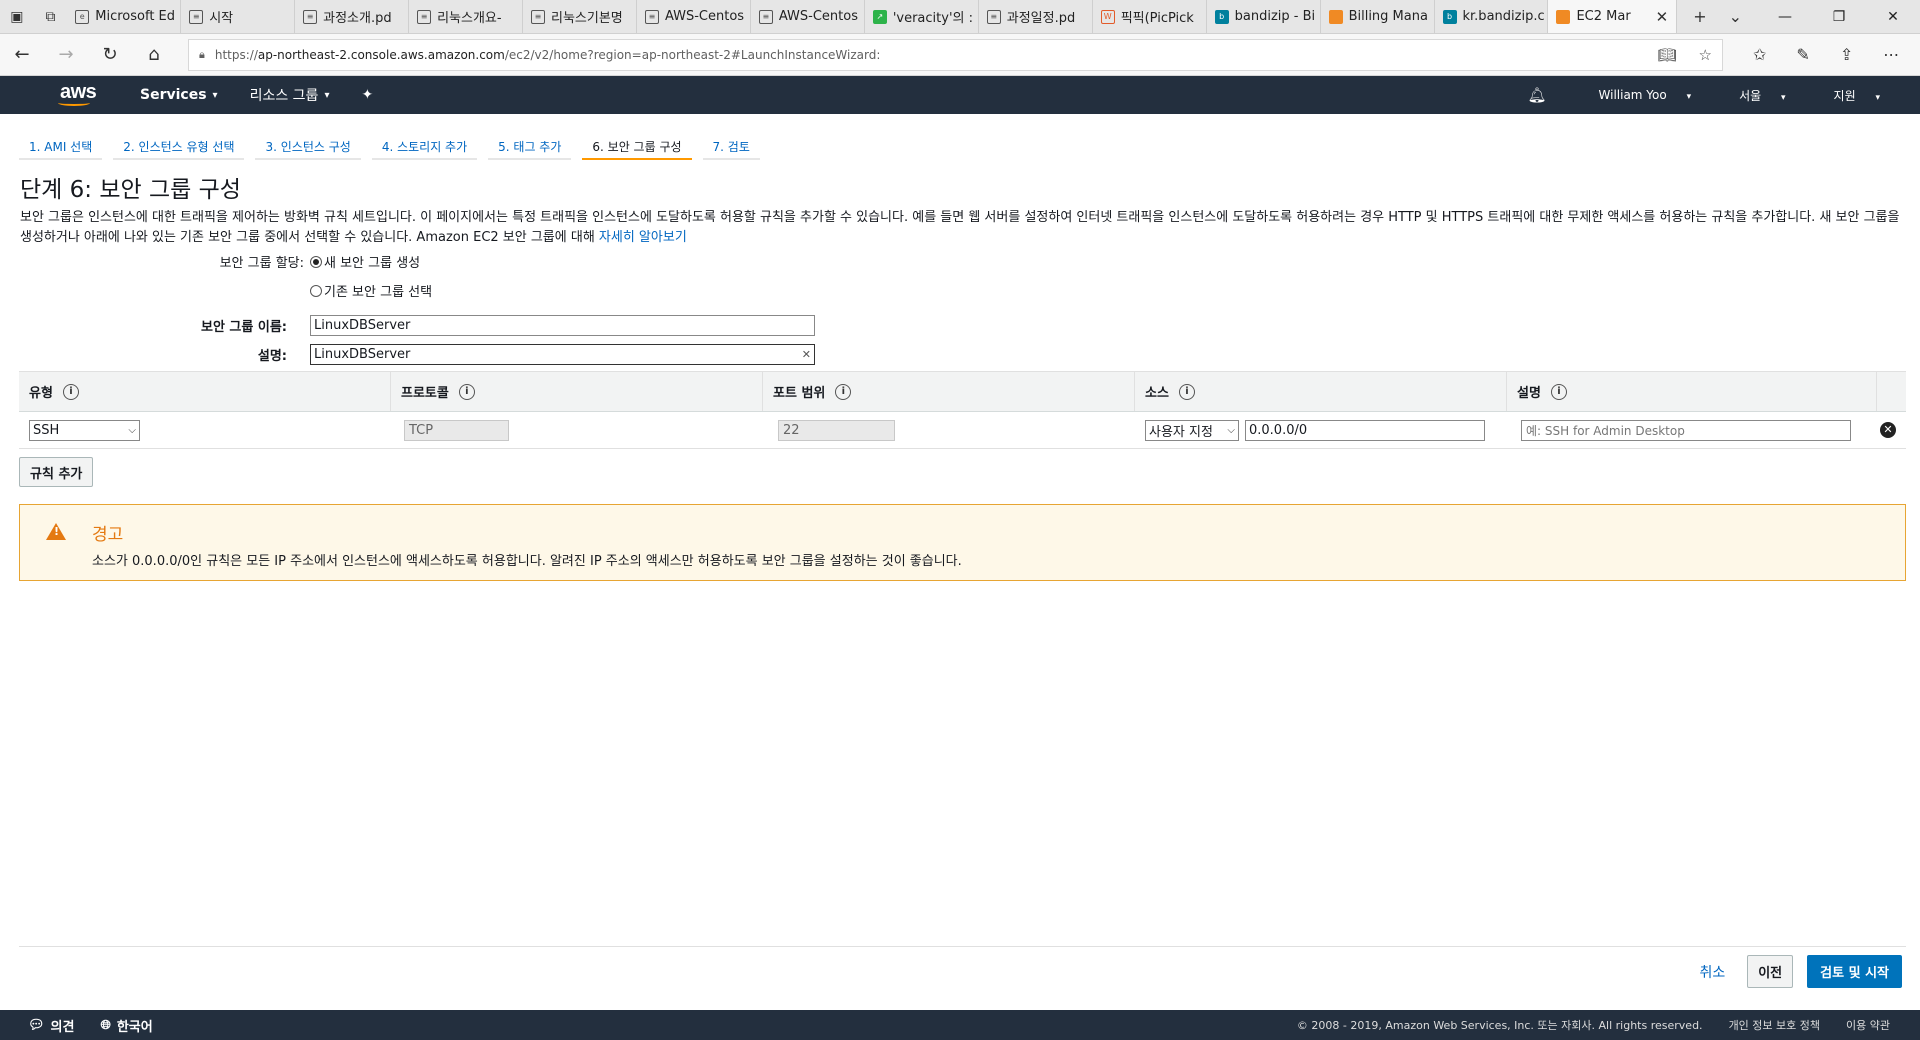 This screenshot has width=1920, height=1040. Describe the element at coordinates (63, 1025) in the screenshot. I see `feedback-link: 의견` at that location.